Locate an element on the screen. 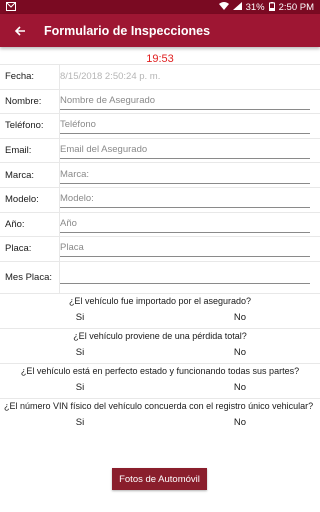 The width and height of the screenshot is (320, 512). field-row-modelo: Modelo: Modelo: is located at coordinates (160, 199).